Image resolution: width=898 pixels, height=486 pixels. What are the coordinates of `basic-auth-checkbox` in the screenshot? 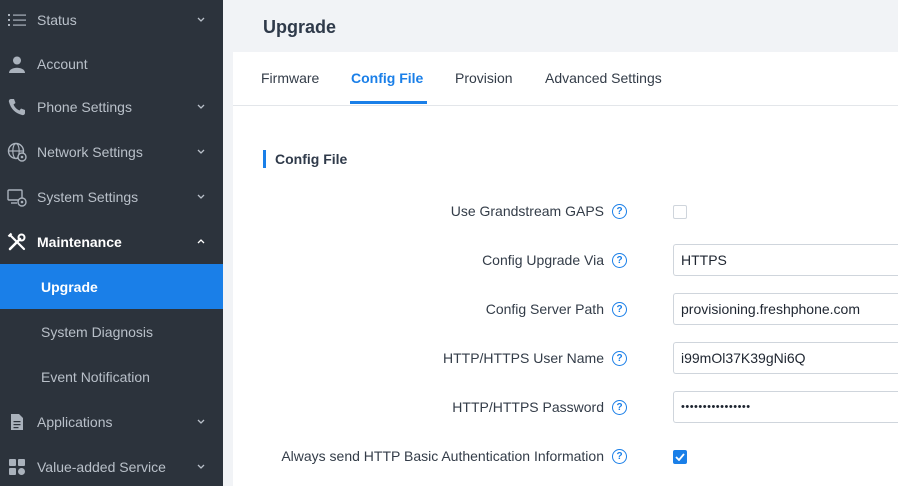 It's located at (680, 457).